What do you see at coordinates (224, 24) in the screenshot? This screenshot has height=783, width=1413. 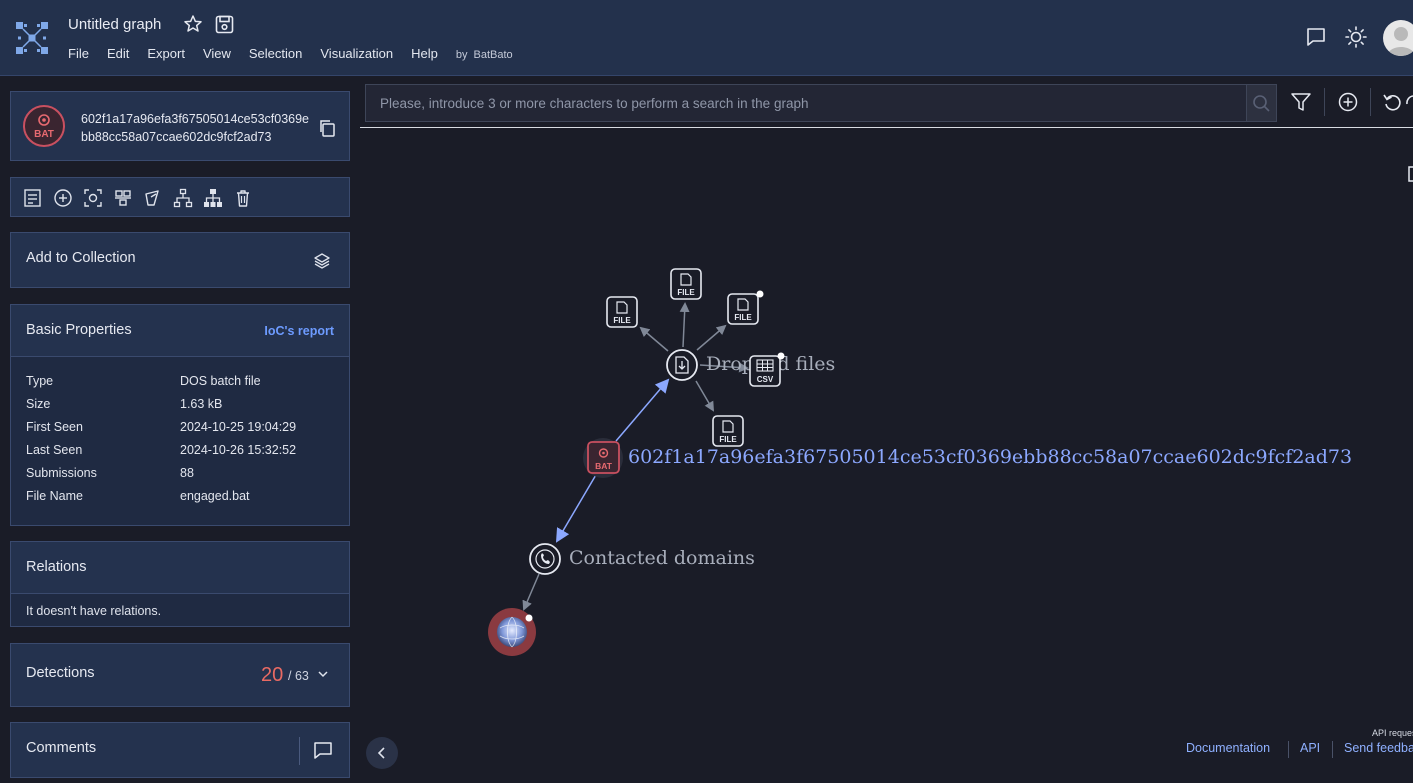 I see `save-icon` at bounding box center [224, 24].